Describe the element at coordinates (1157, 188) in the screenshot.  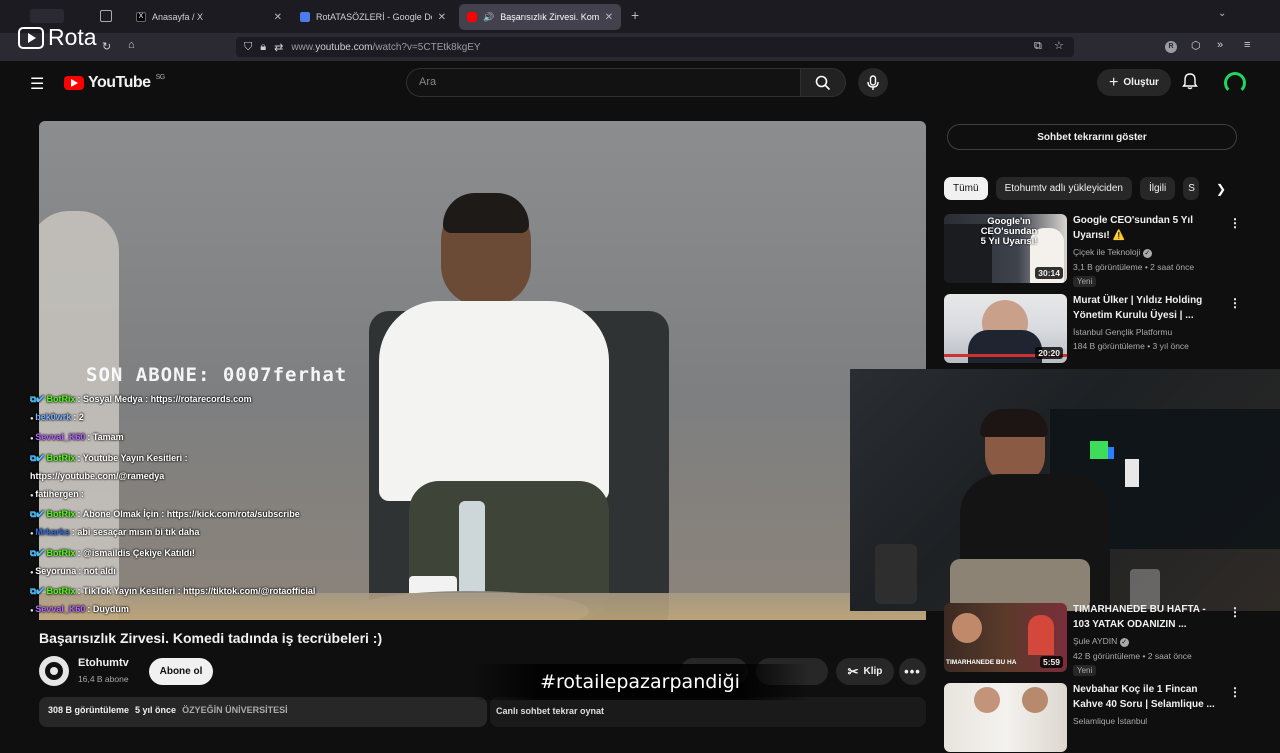
I see `chip-related: İlgili` at that location.